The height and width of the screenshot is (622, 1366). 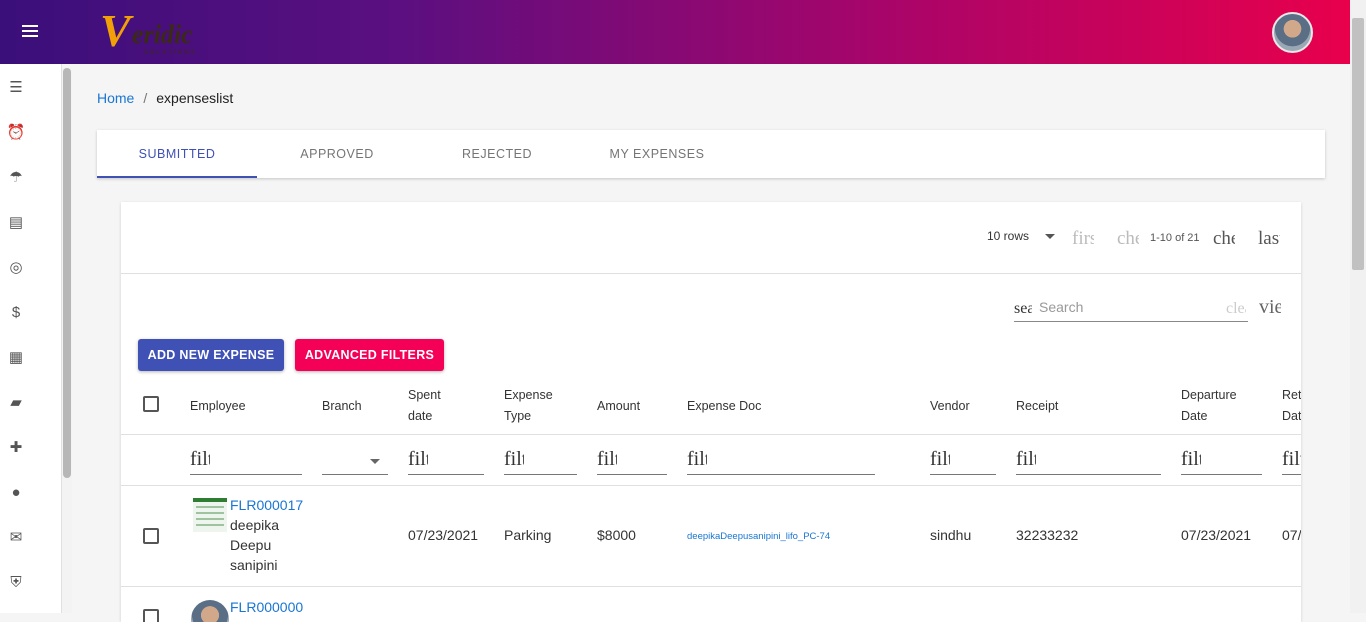 I want to click on header-amount: Amount, so click(x=618, y=406).